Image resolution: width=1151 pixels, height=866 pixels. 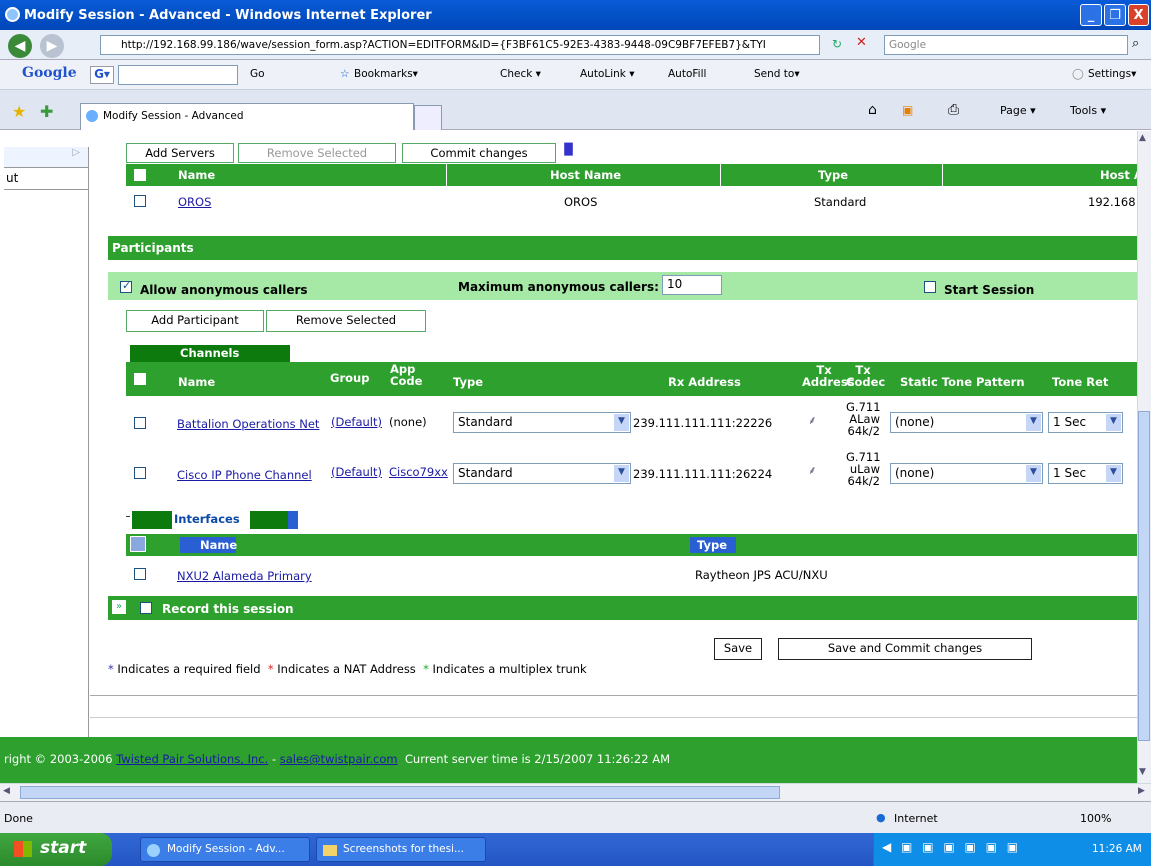 What do you see at coordinates (244, 576) in the screenshot?
I see `interface-name-link: NXU2 Alameda Primary` at bounding box center [244, 576].